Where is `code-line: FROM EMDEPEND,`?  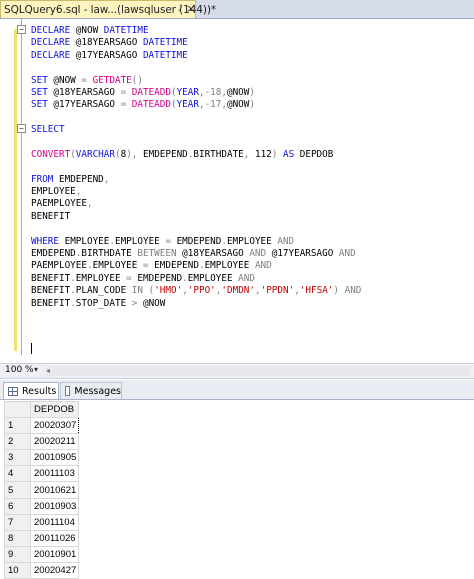 code-line: FROM EMDEPEND, is located at coordinates (196, 180).